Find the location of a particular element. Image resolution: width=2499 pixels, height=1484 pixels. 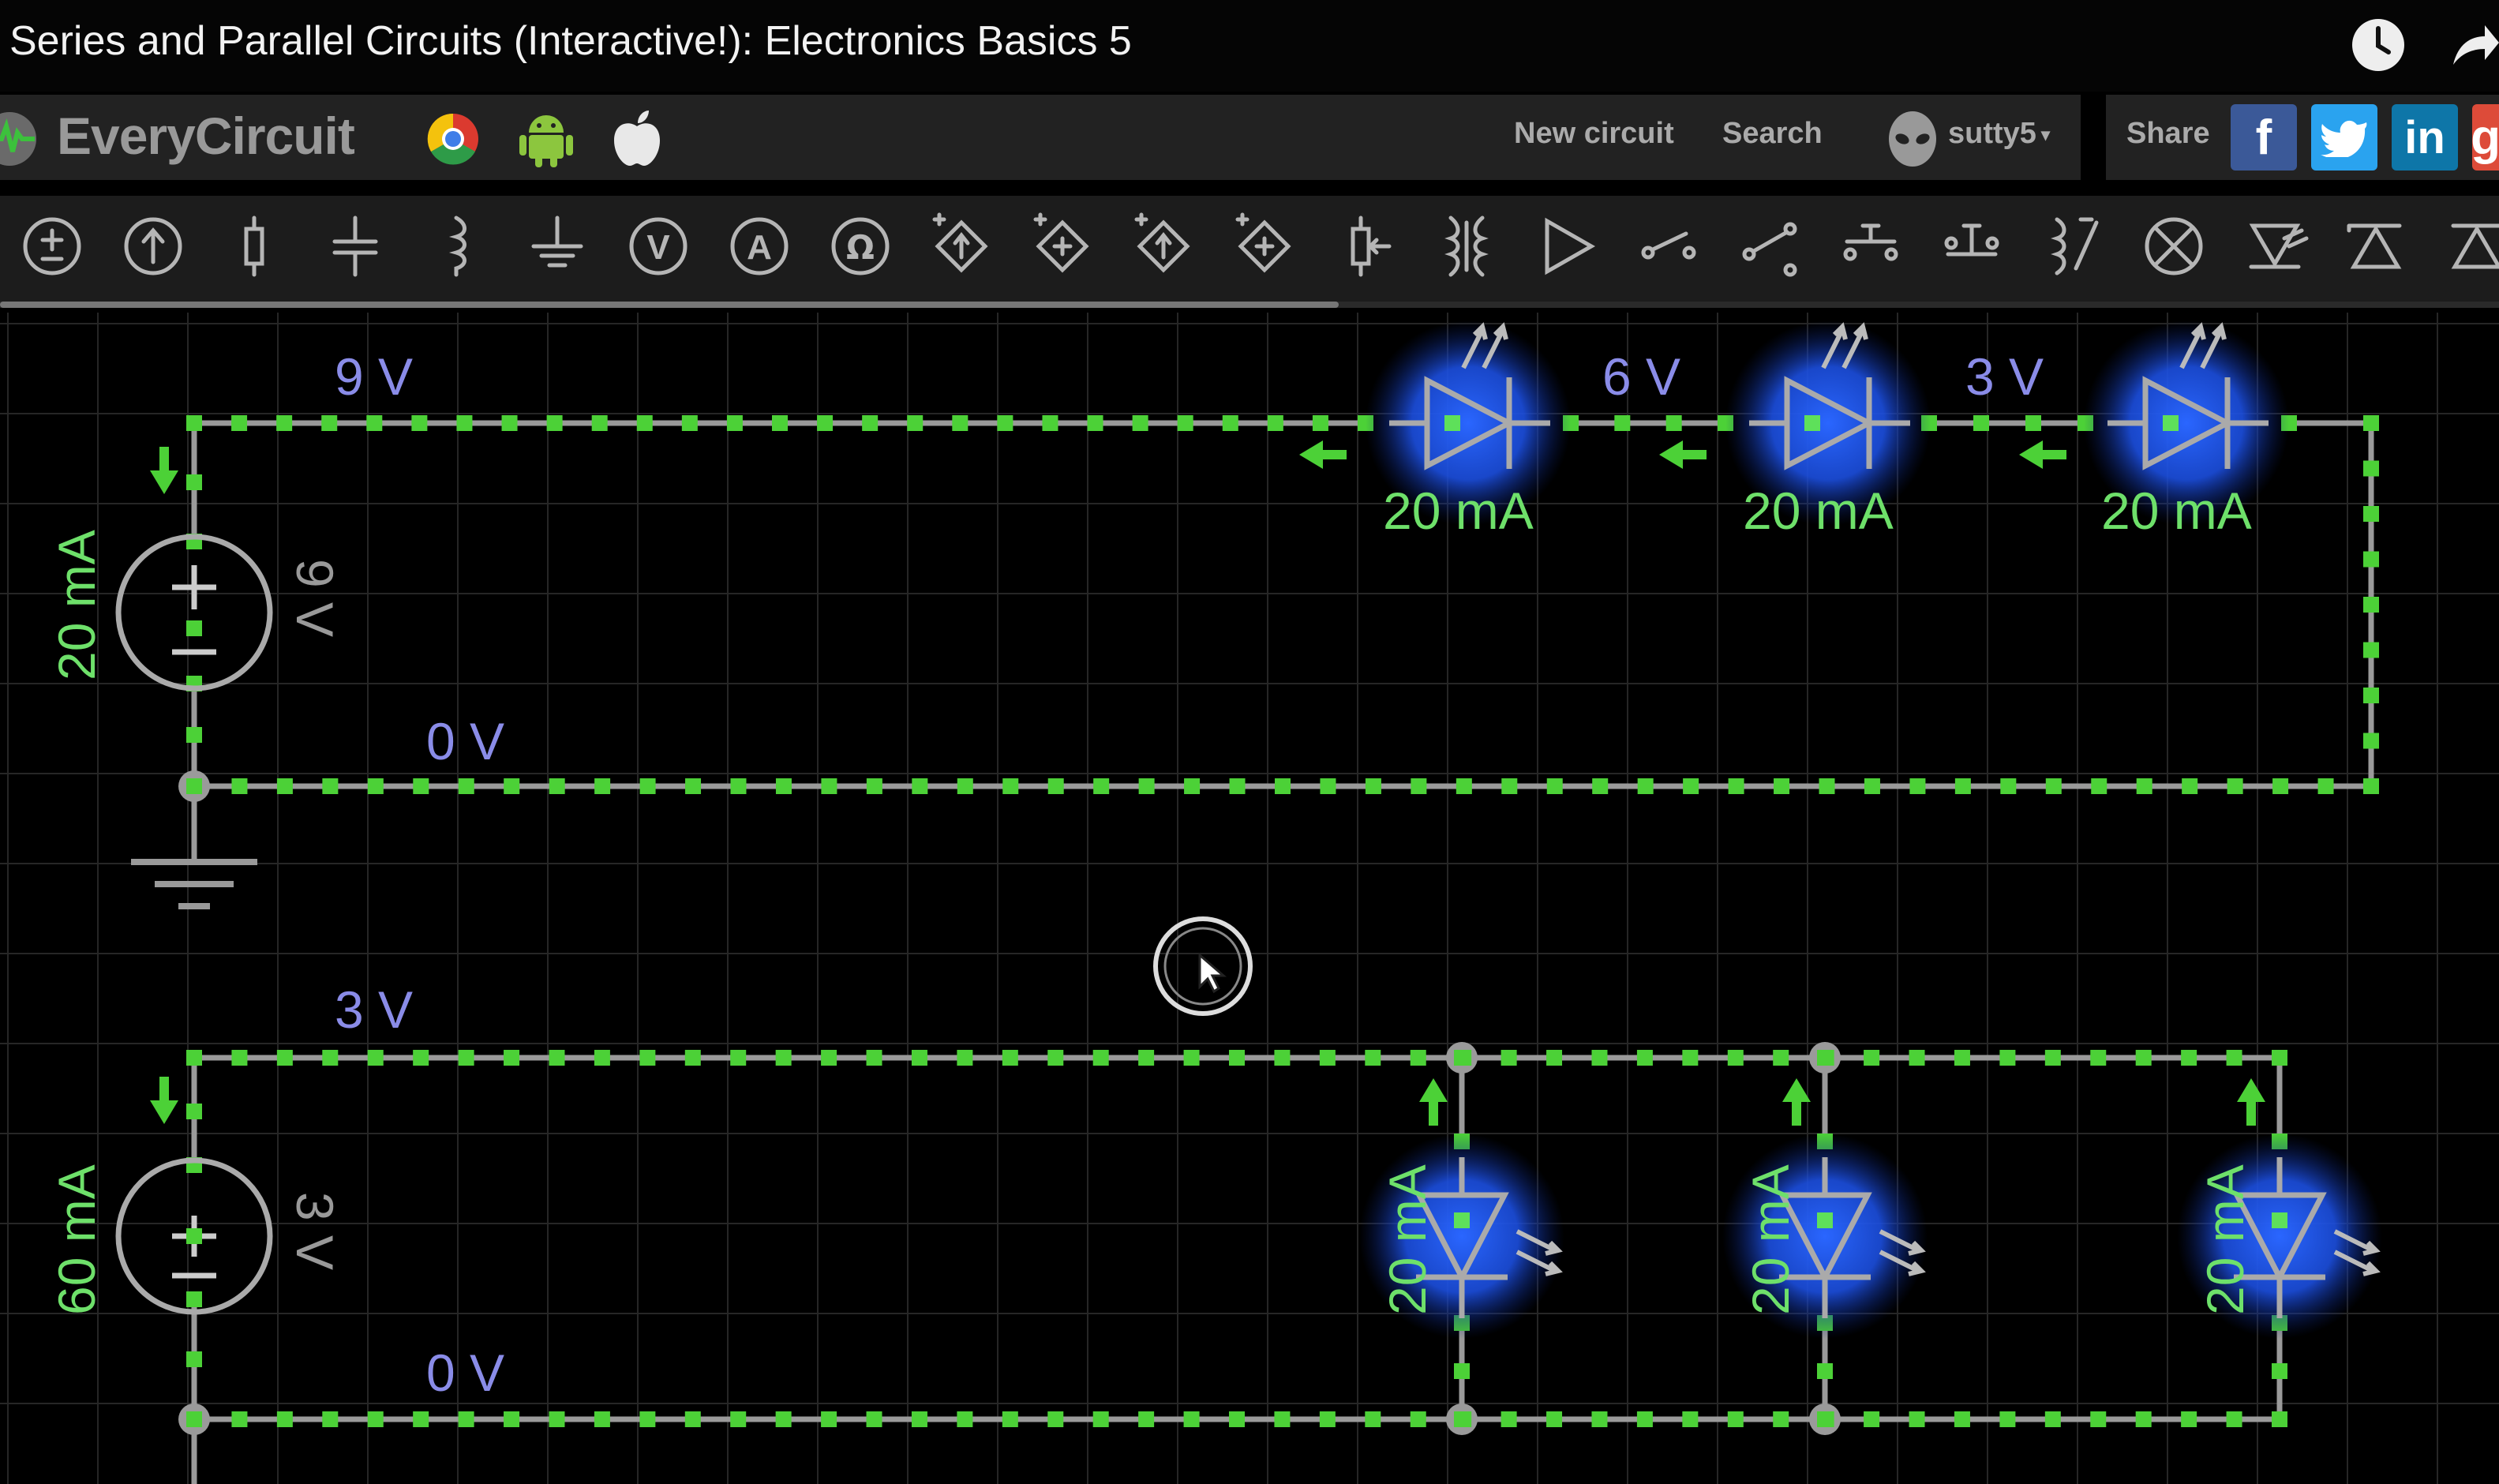

user-name: sutty5 is located at coordinates (1992, 133).